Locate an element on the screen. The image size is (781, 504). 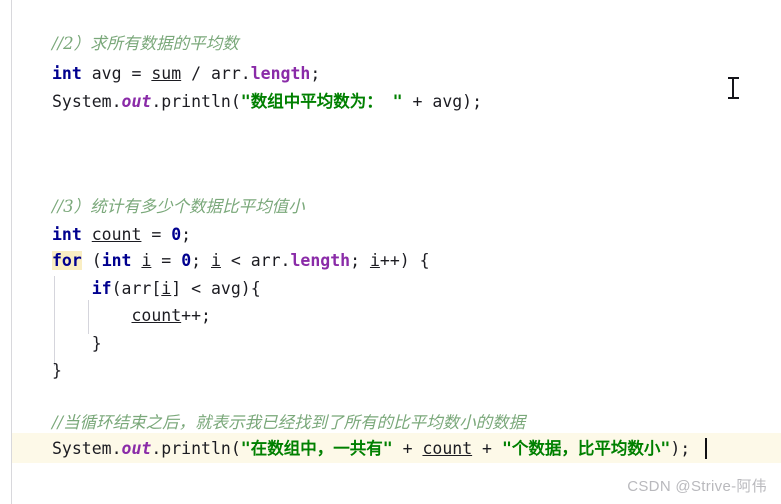
code-line-int-avg: int avg = sum / arr.length; is located at coordinates (186, 74).